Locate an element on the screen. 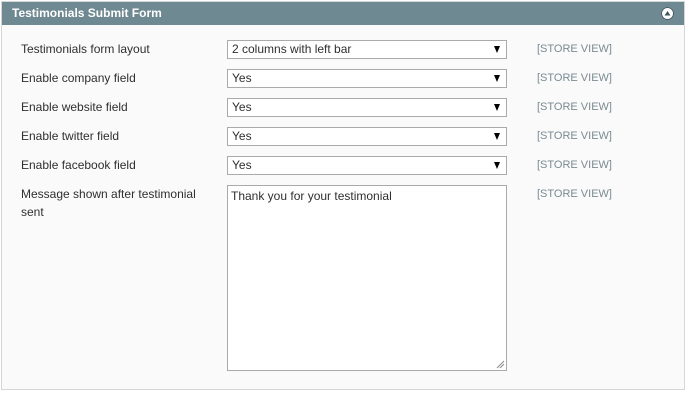 The height and width of the screenshot is (395, 690). field-label-website: Enable website field is located at coordinates (74, 107).